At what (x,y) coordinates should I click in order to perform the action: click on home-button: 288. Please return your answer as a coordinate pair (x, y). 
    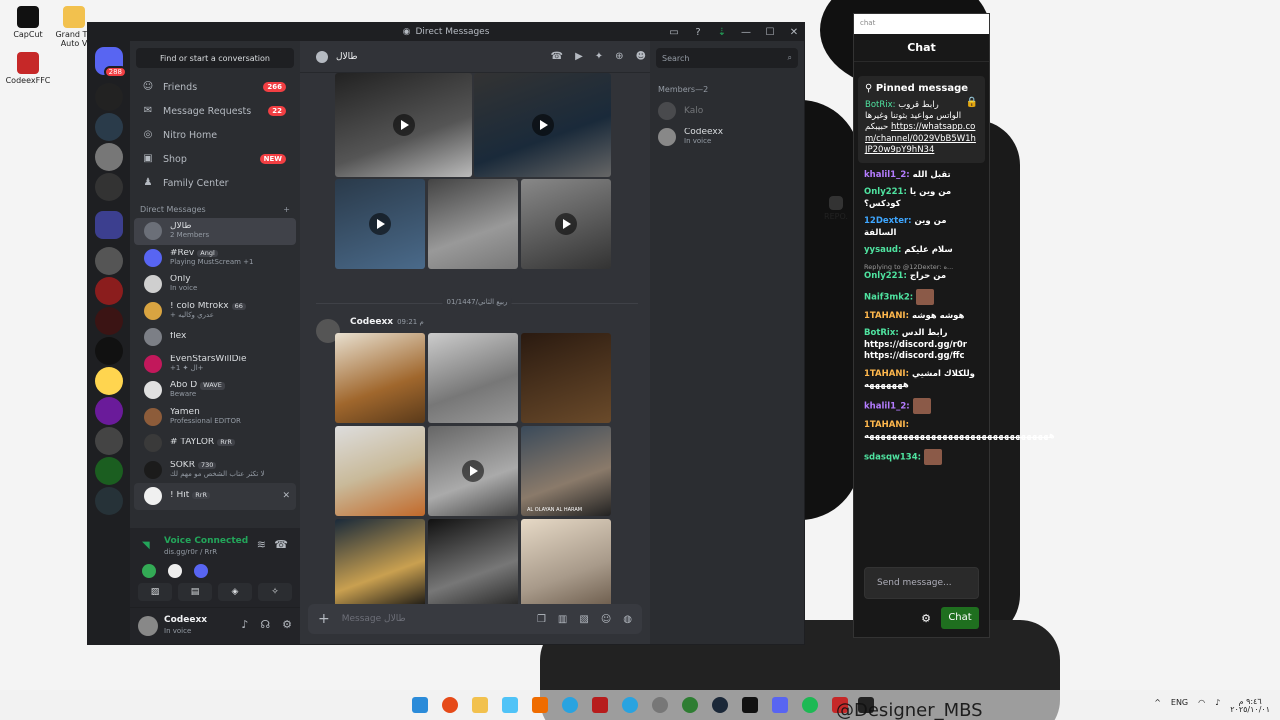
    Looking at the image, I should click on (111, 62).